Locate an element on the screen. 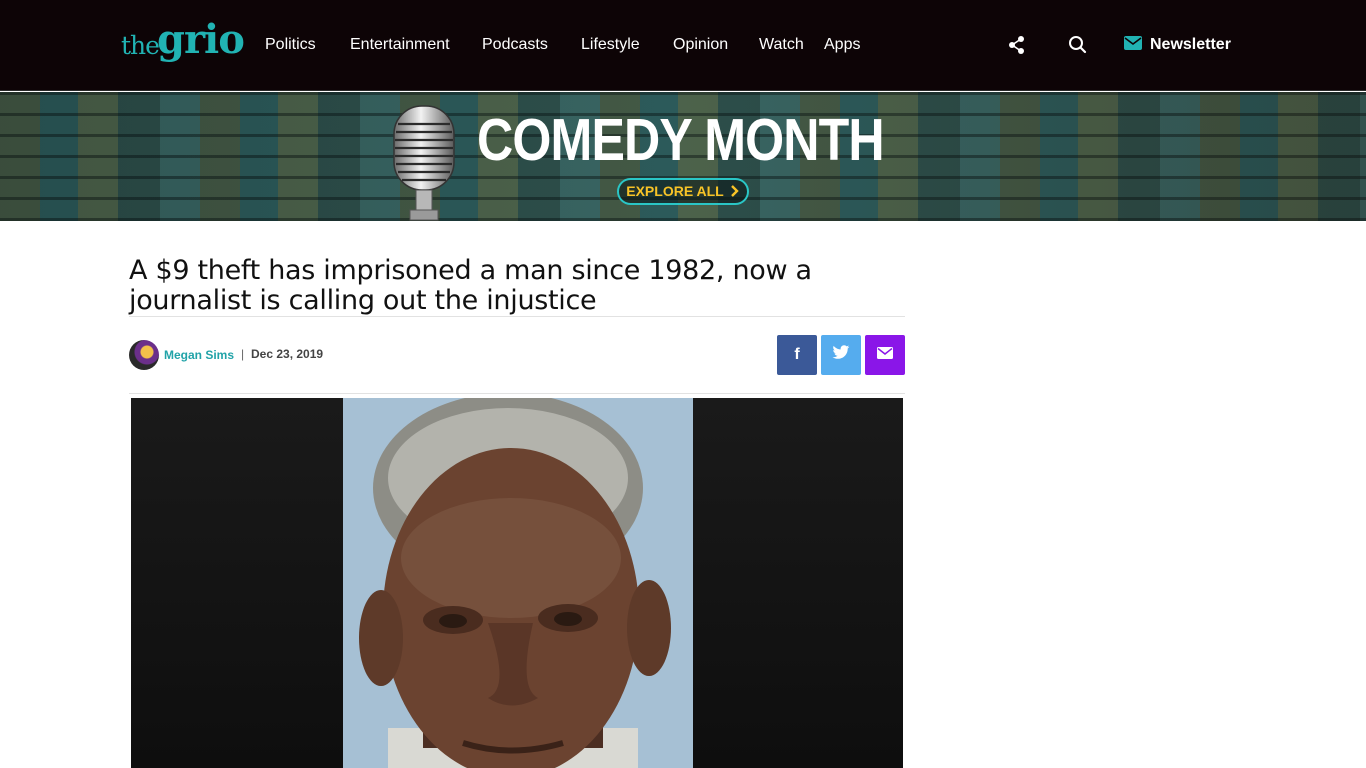 The image size is (1366, 768). photo-background-left is located at coordinates (237, 583).